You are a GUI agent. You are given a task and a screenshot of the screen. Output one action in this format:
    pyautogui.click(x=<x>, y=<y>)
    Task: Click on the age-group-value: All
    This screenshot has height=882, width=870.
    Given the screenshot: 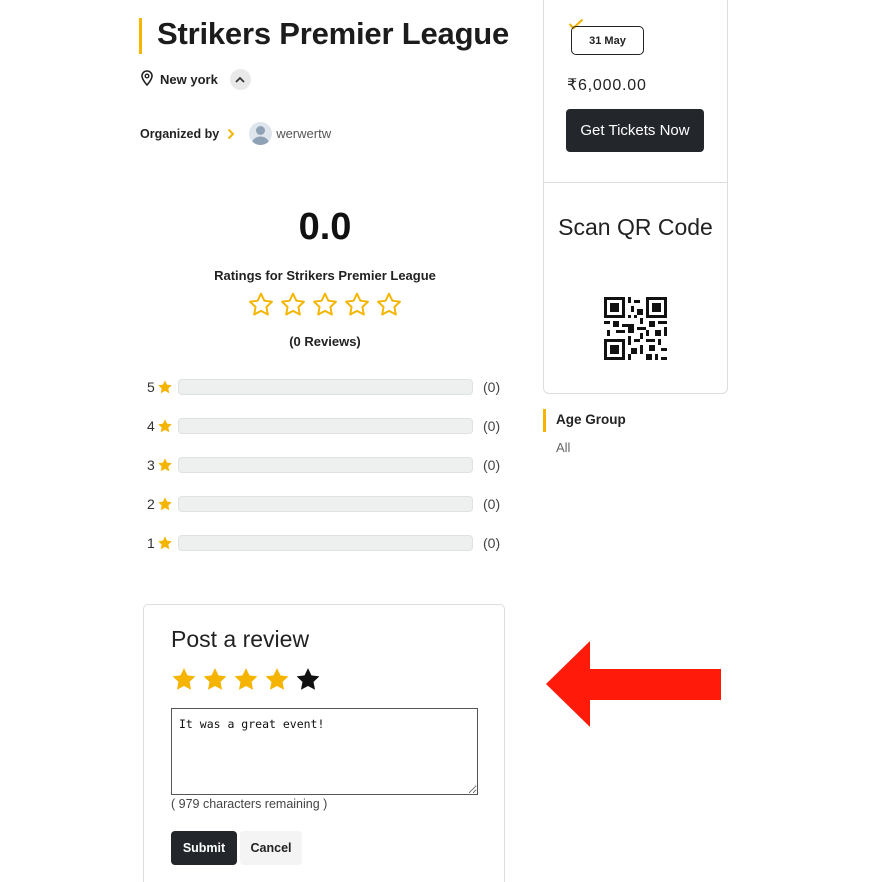 What is the action you would take?
    pyautogui.click(x=563, y=447)
    